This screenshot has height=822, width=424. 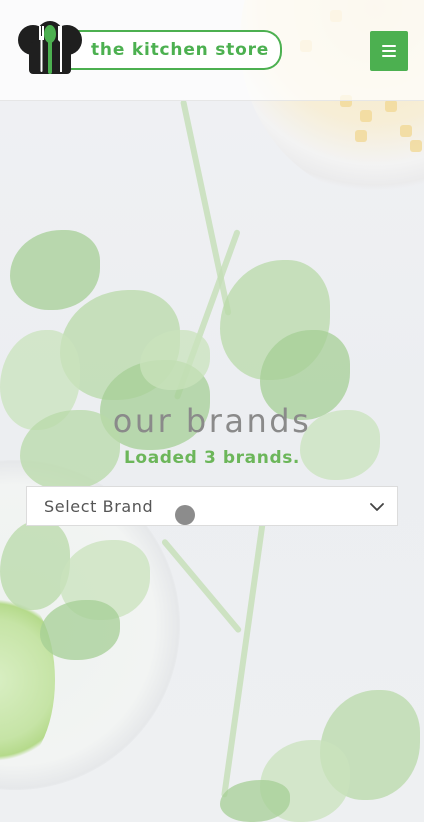 What do you see at coordinates (185, 515) in the screenshot?
I see `pointer-cursor` at bounding box center [185, 515].